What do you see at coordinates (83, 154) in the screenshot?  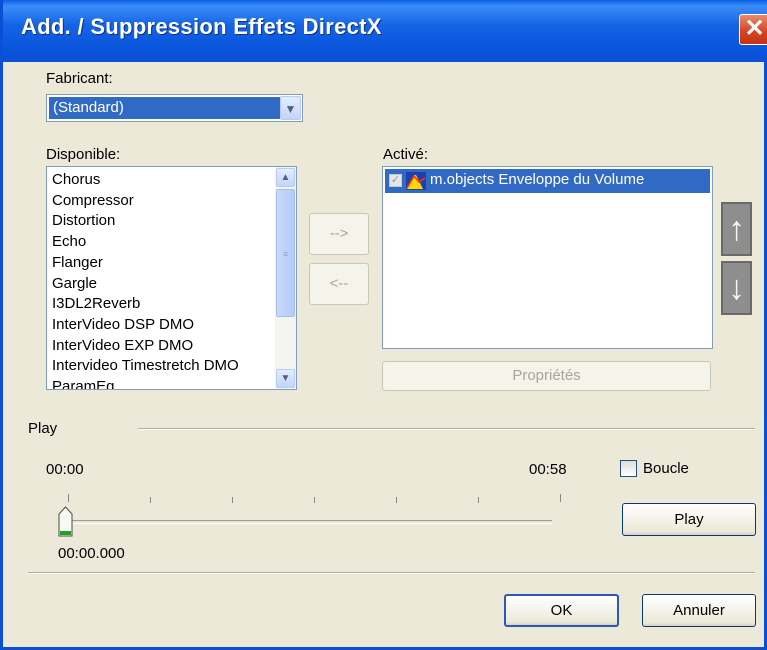 I see `available-label: Disponible:` at bounding box center [83, 154].